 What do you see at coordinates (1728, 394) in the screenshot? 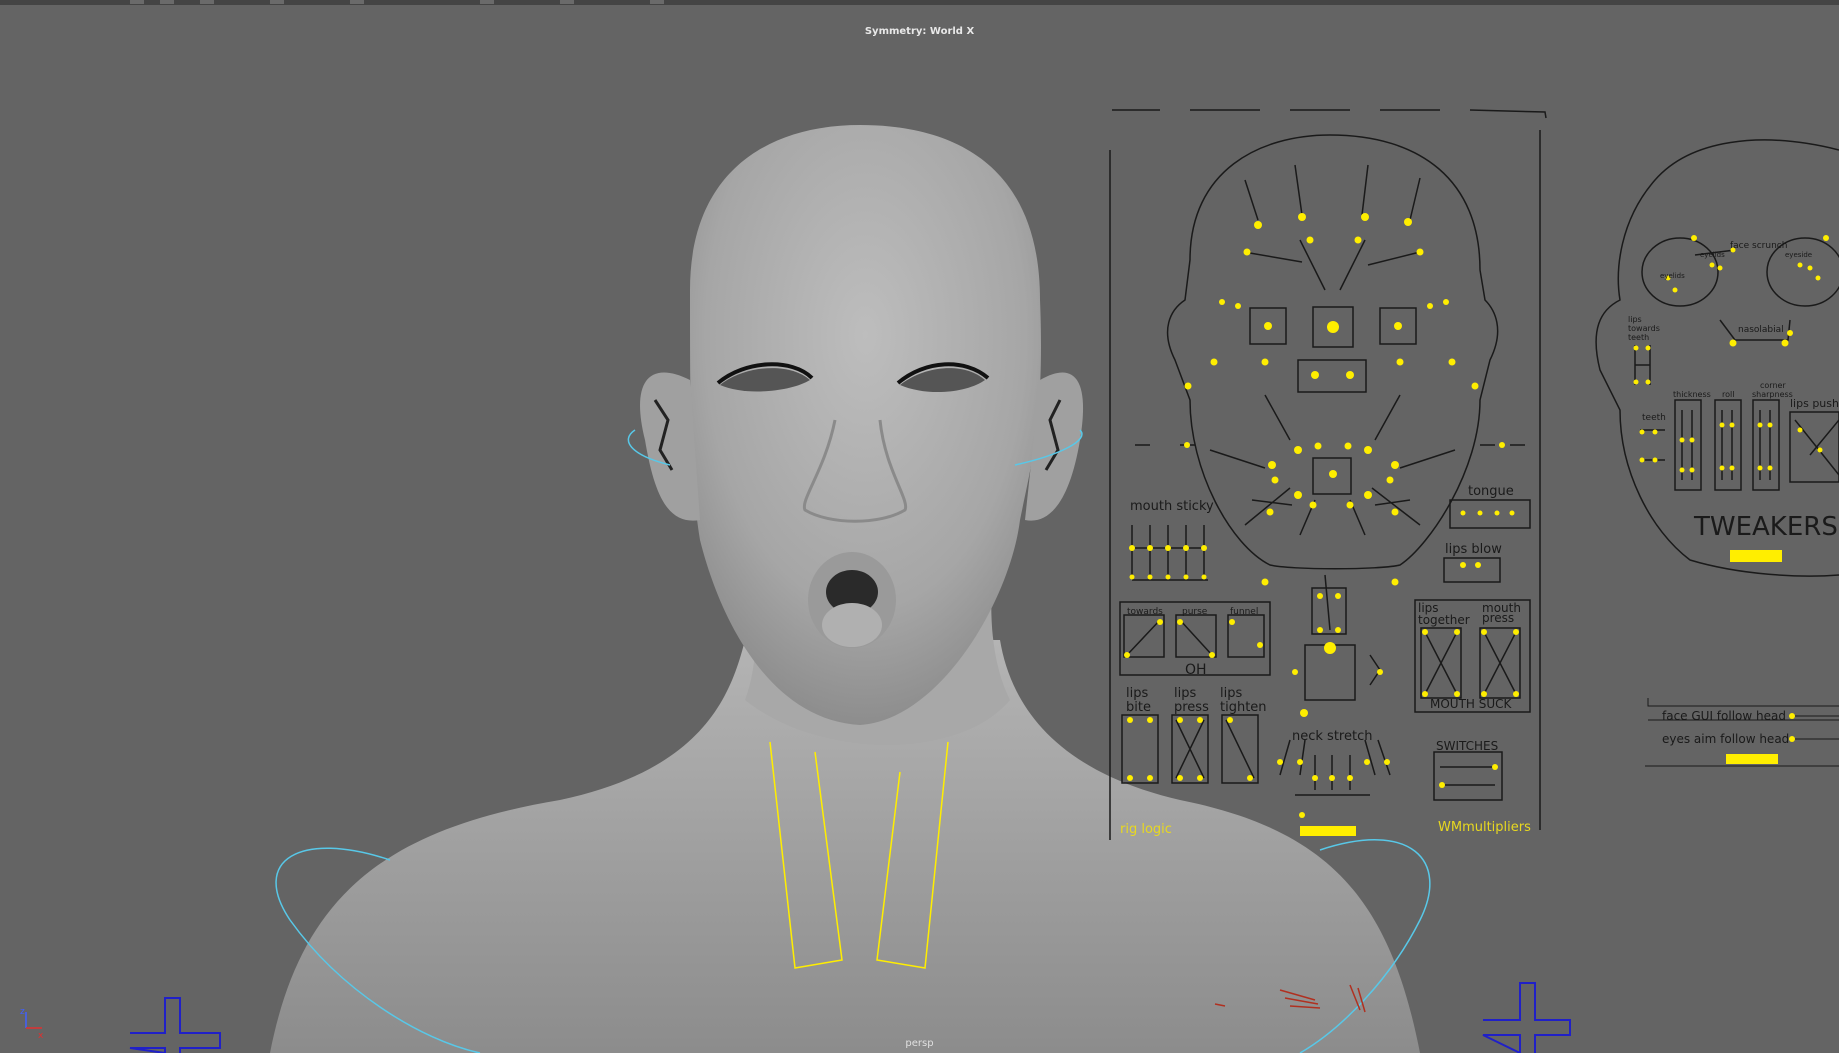
I see `label-roll: roll` at bounding box center [1728, 394].